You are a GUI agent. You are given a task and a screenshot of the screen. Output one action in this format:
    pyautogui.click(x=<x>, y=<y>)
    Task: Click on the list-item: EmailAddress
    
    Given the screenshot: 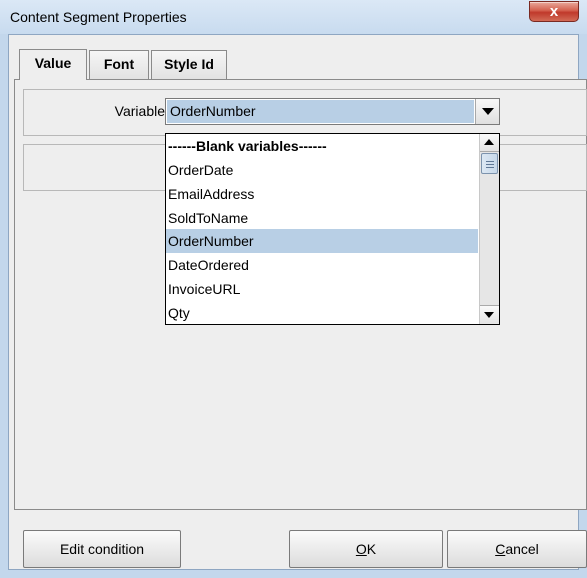 What is the action you would take?
    pyautogui.click(x=322, y=194)
    